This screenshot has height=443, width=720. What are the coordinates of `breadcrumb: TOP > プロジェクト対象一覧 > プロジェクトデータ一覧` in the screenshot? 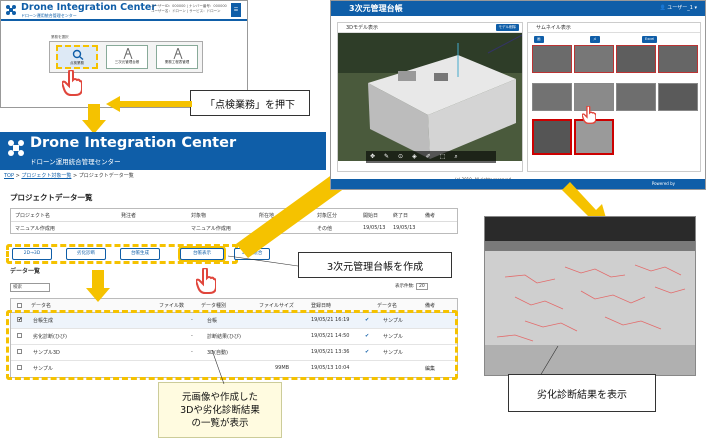 It's located at (69, 176).